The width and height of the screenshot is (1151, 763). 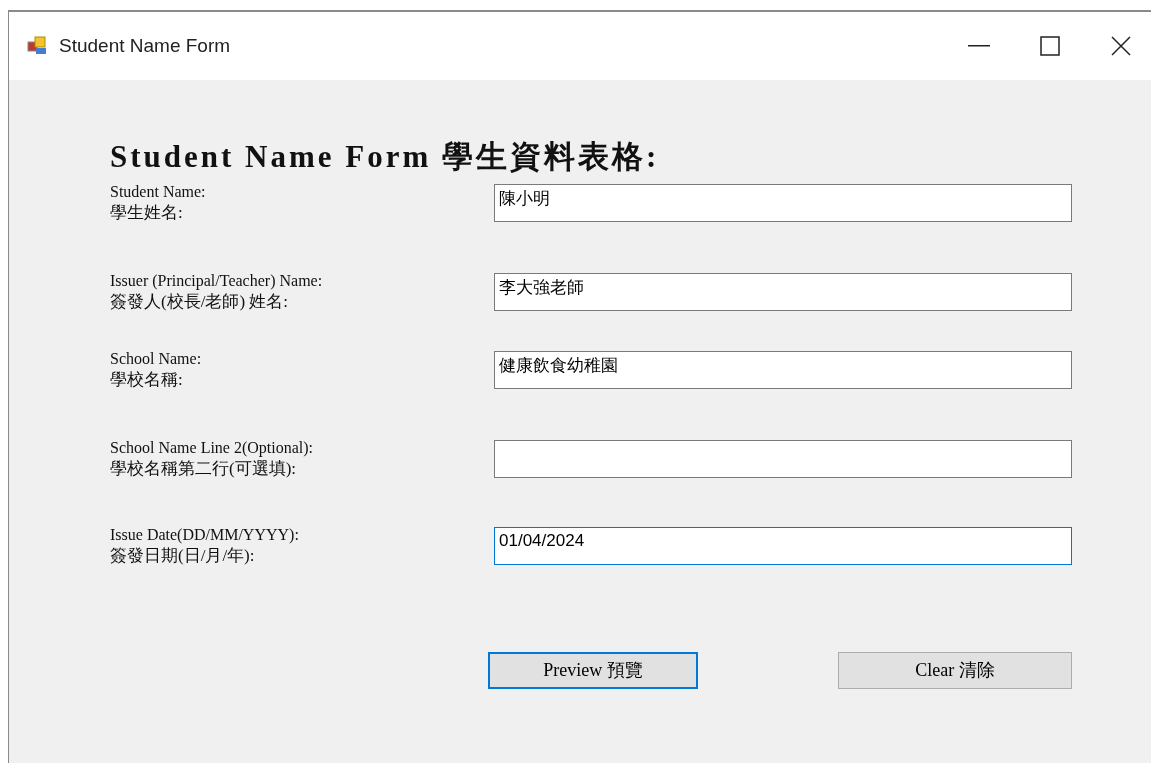 What do you see at coordinates (1050, 46) in the screenshot?
I see `maximize-icon` at bounding box center [1050, 46].